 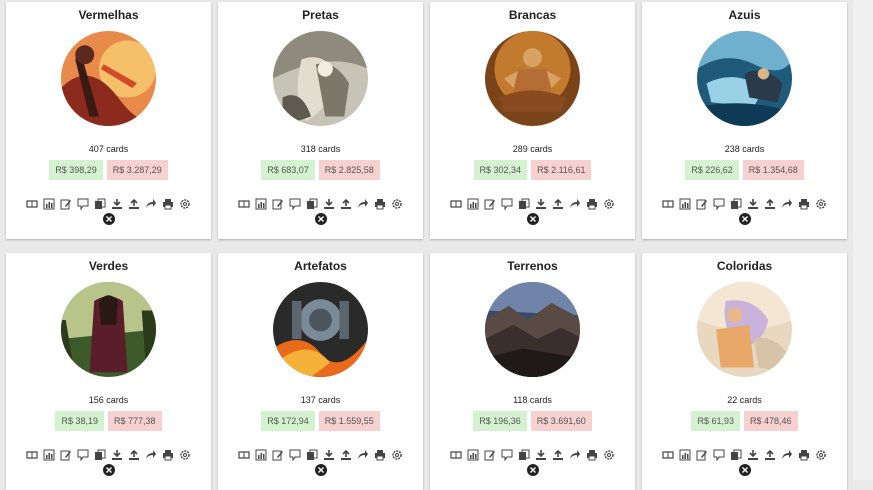 I want to click on deck-card: Verdes 156 cards R$ 38,19 R$ 777,38, so click(x=108, y=371).